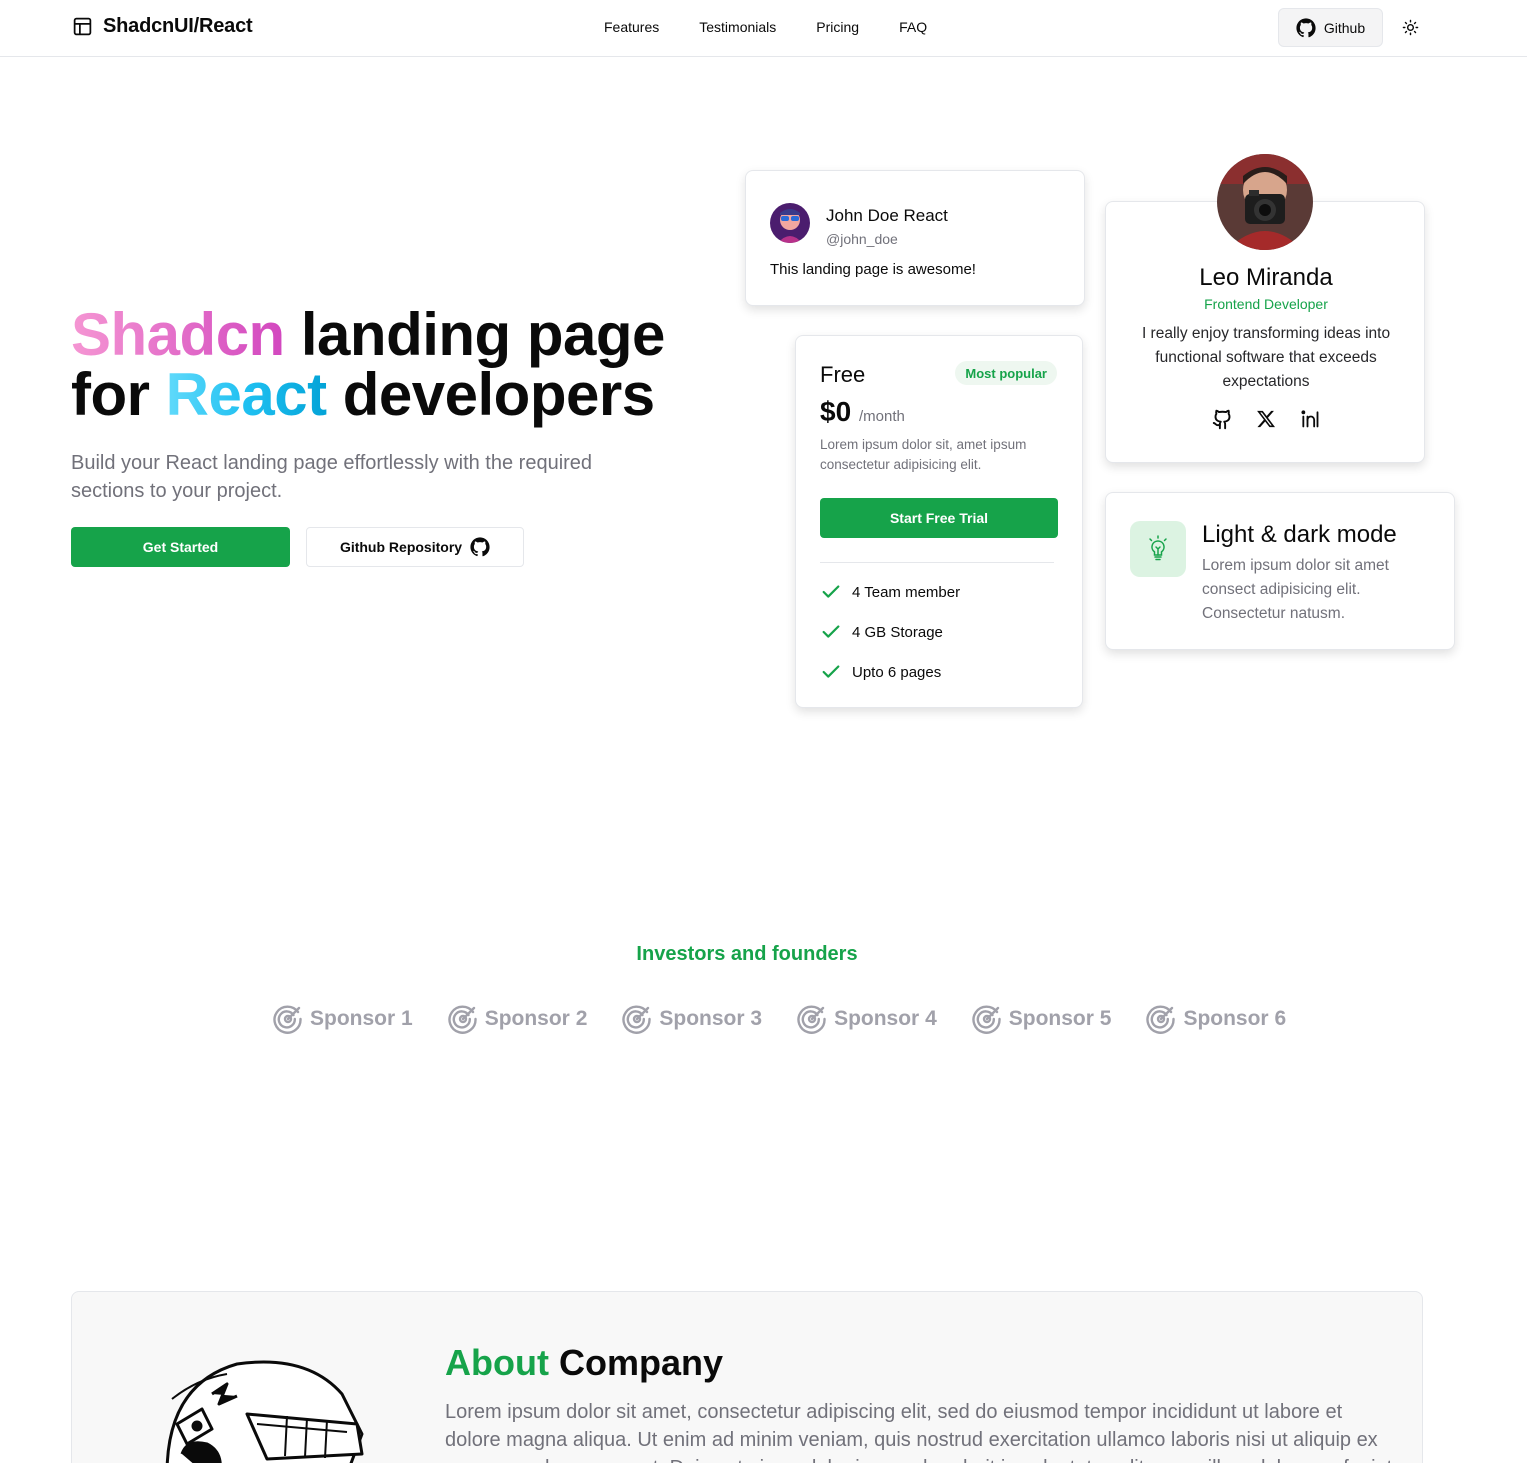 Image resolution: width=1527 pixels, height=1463 pixels. I want to click on sponsor-item: Sponsor 1, so click(342, 1019).